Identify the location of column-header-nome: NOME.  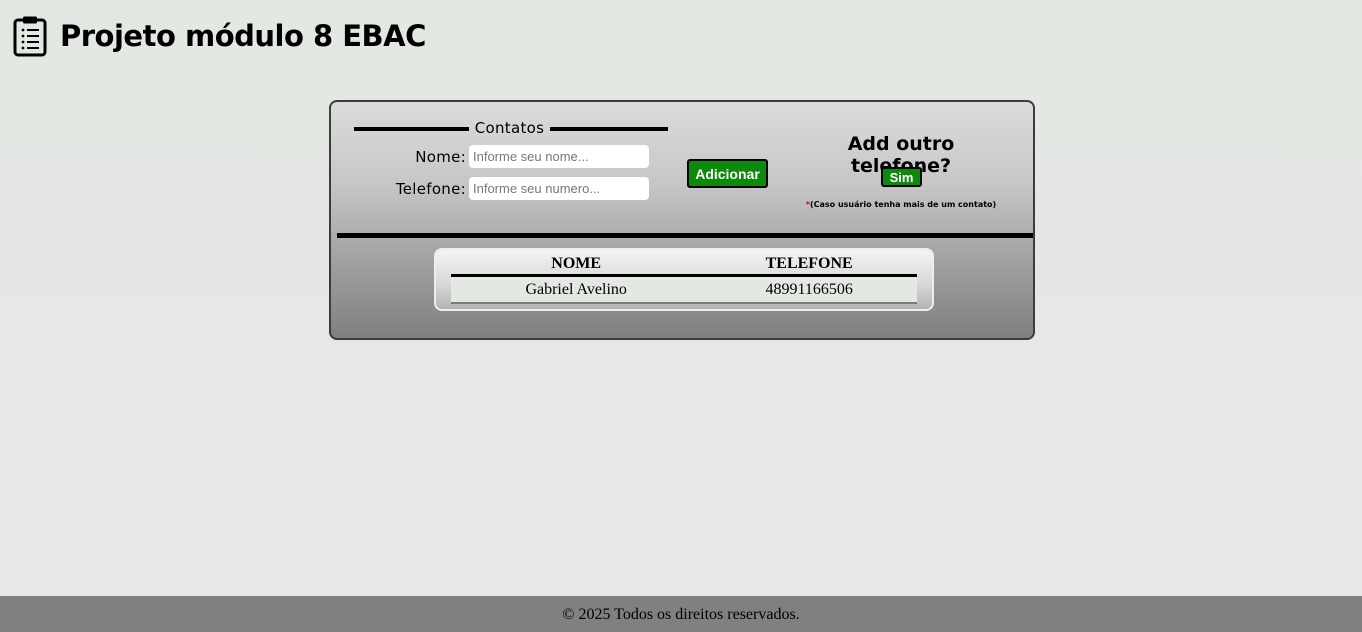
(576, 265).